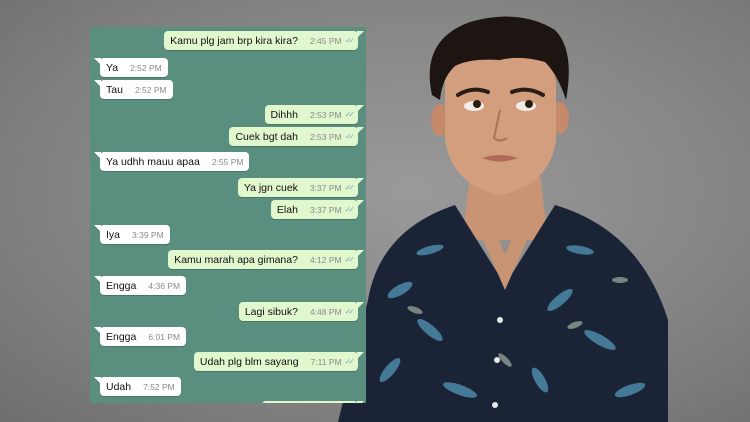 The width and height of the screenshot is (750, 422). I want to click on message-bubble: Kamu marah apa gimana? 4:12 PM ✓✓, so click(266, 259).